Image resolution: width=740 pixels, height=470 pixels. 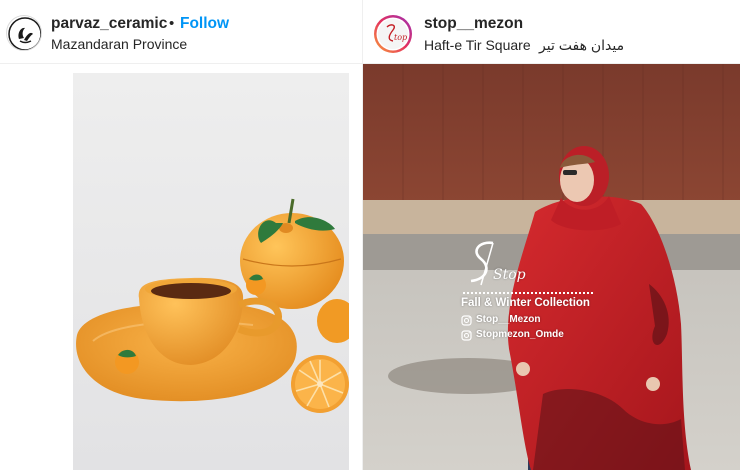 I want to click on left-post-location: Mazandaran Province, so click(x=119, y=44).